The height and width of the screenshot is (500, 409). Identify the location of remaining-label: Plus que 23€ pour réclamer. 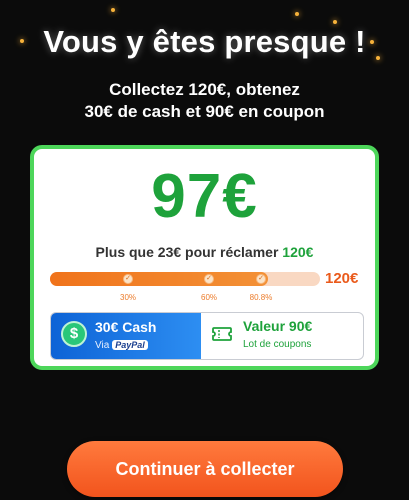
(187, 252).